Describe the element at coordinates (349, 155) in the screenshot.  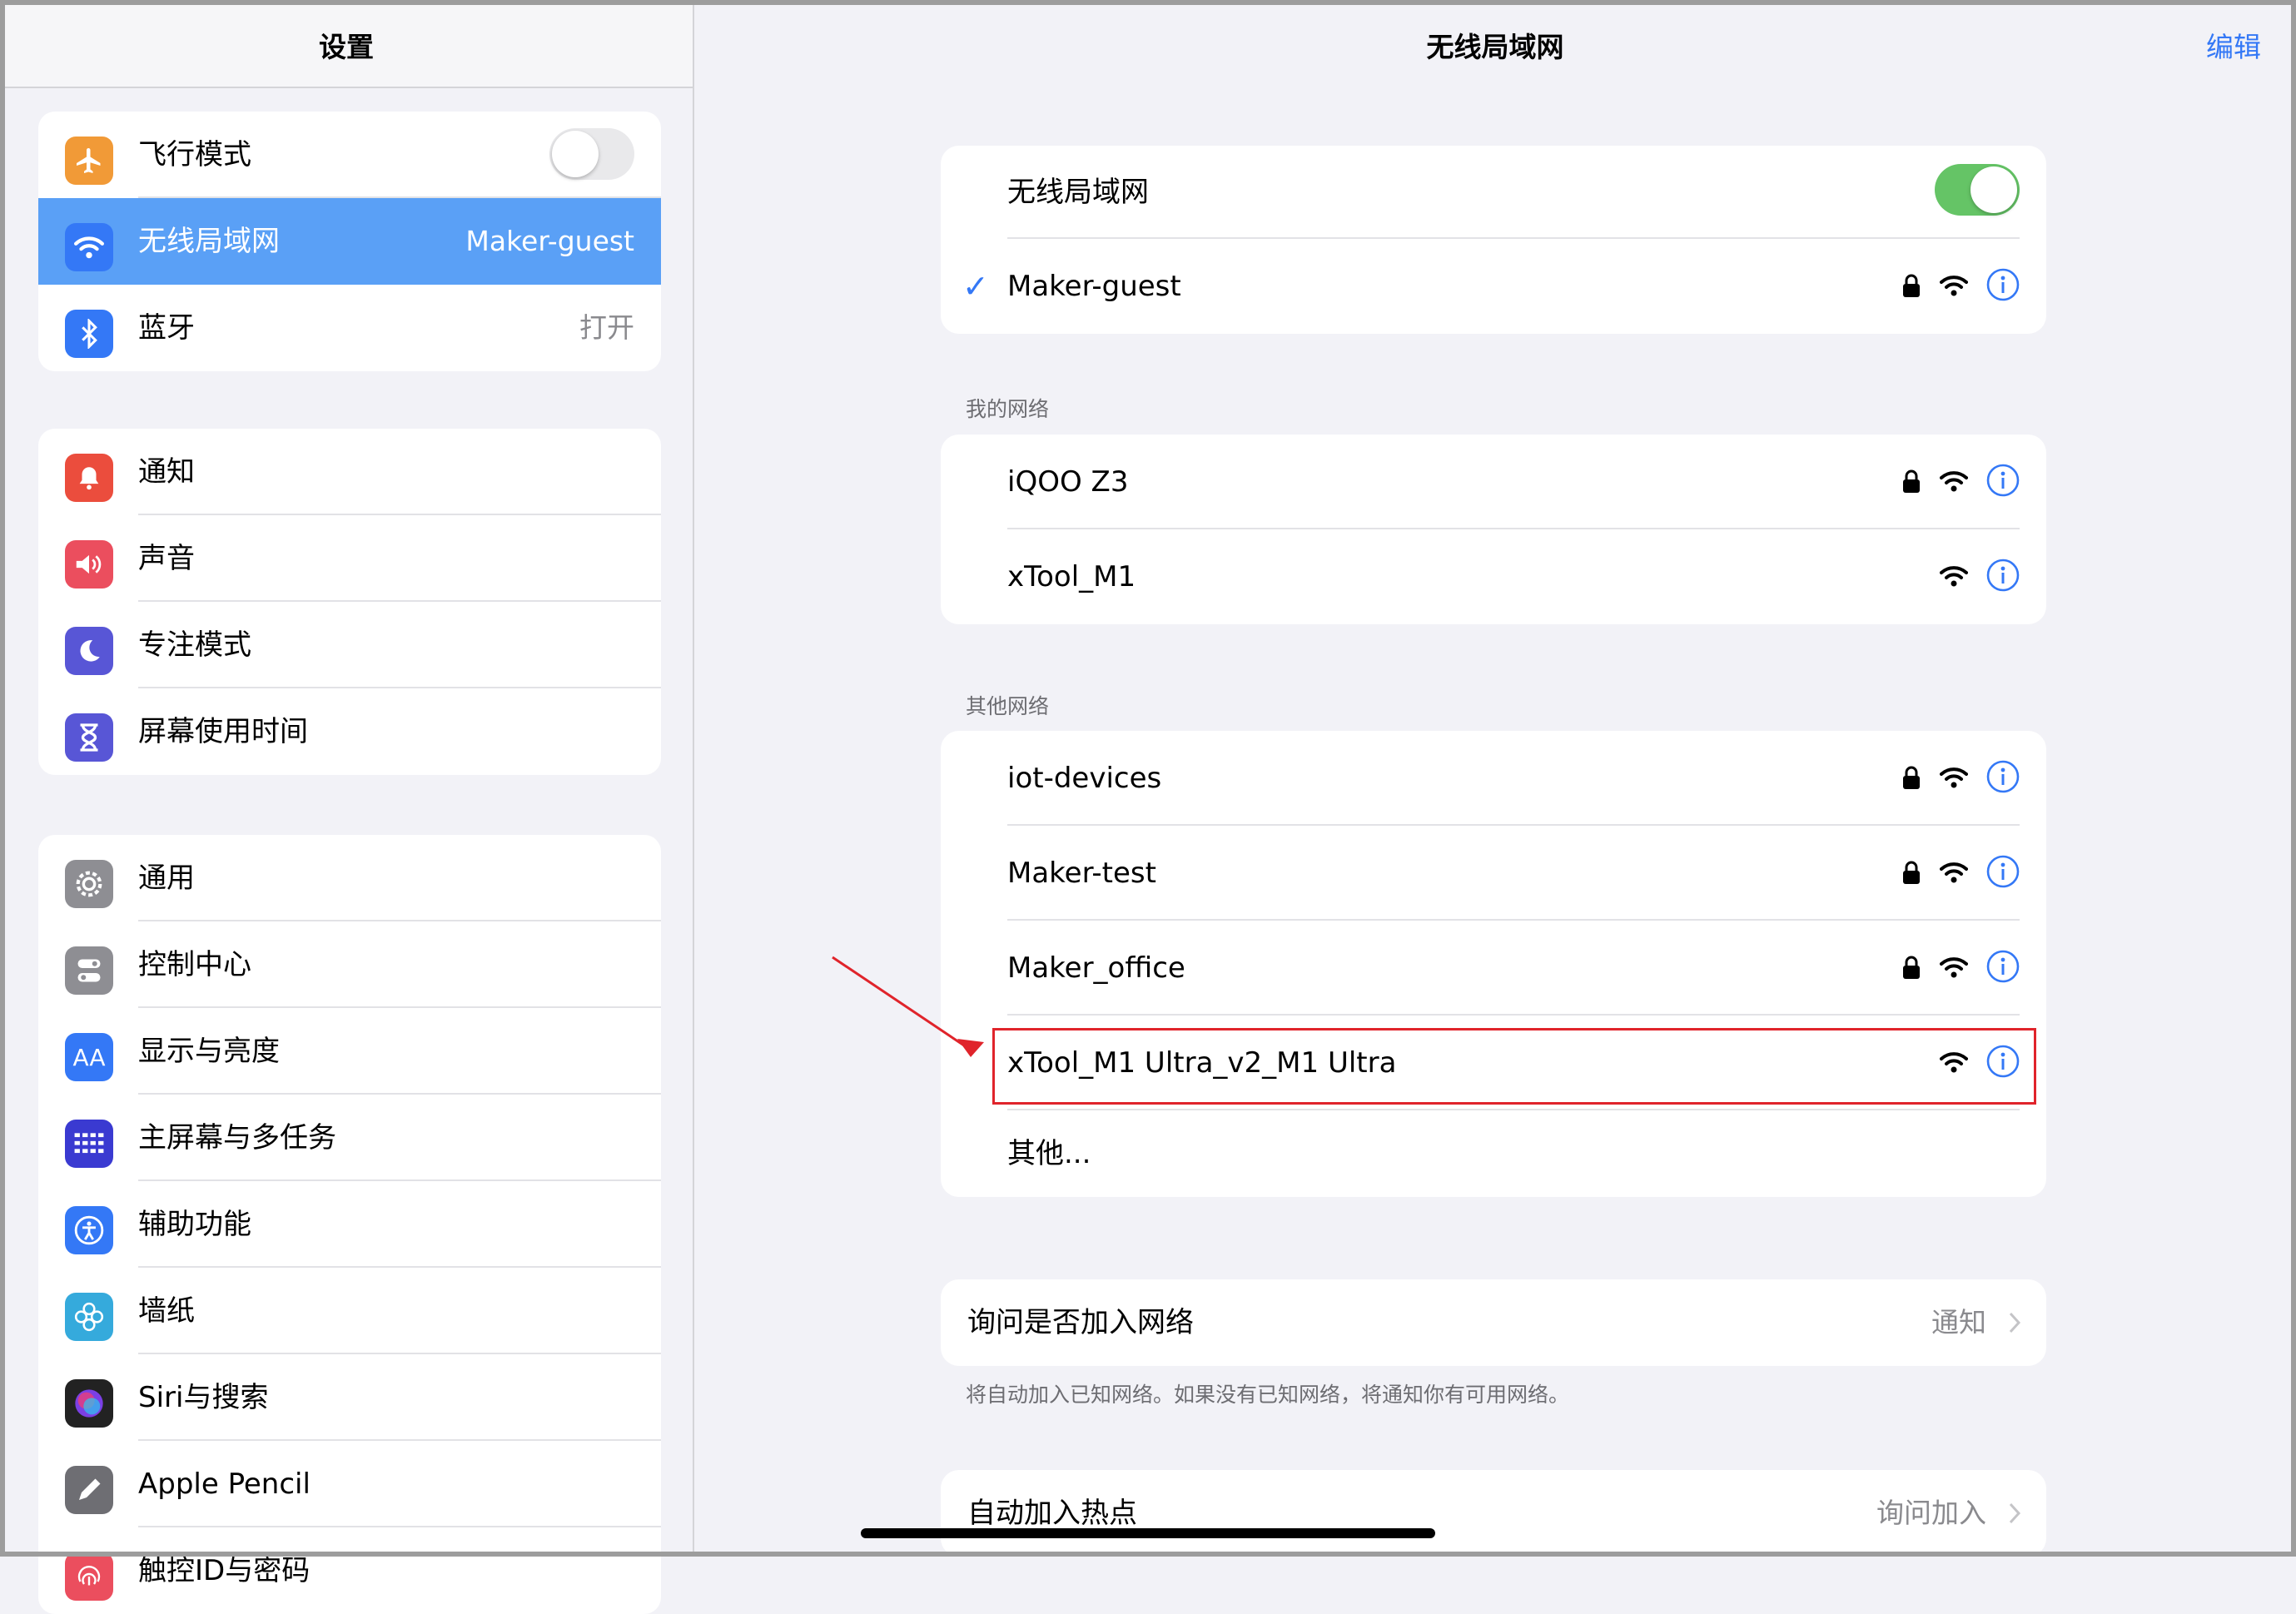
I see `sidebar-item: 飞行模式` at that location.